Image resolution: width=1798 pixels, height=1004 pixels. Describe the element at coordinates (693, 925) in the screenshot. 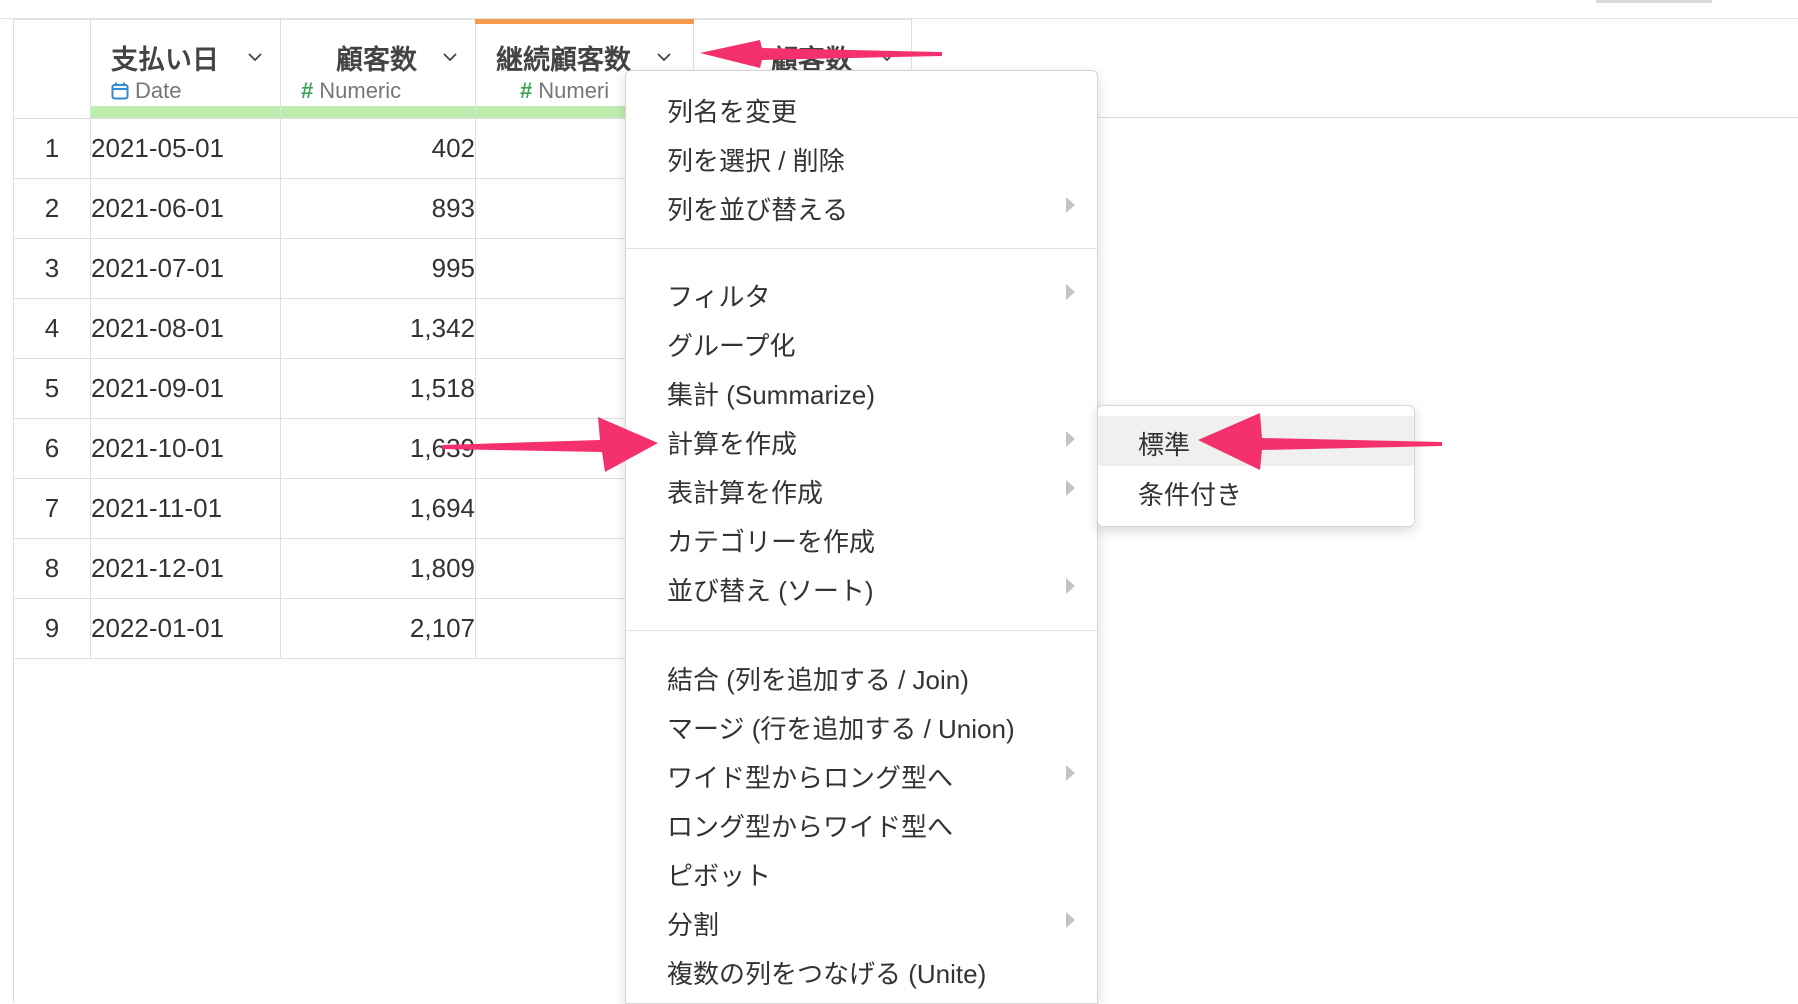

I see `menu-item-label: 分割` at that location.